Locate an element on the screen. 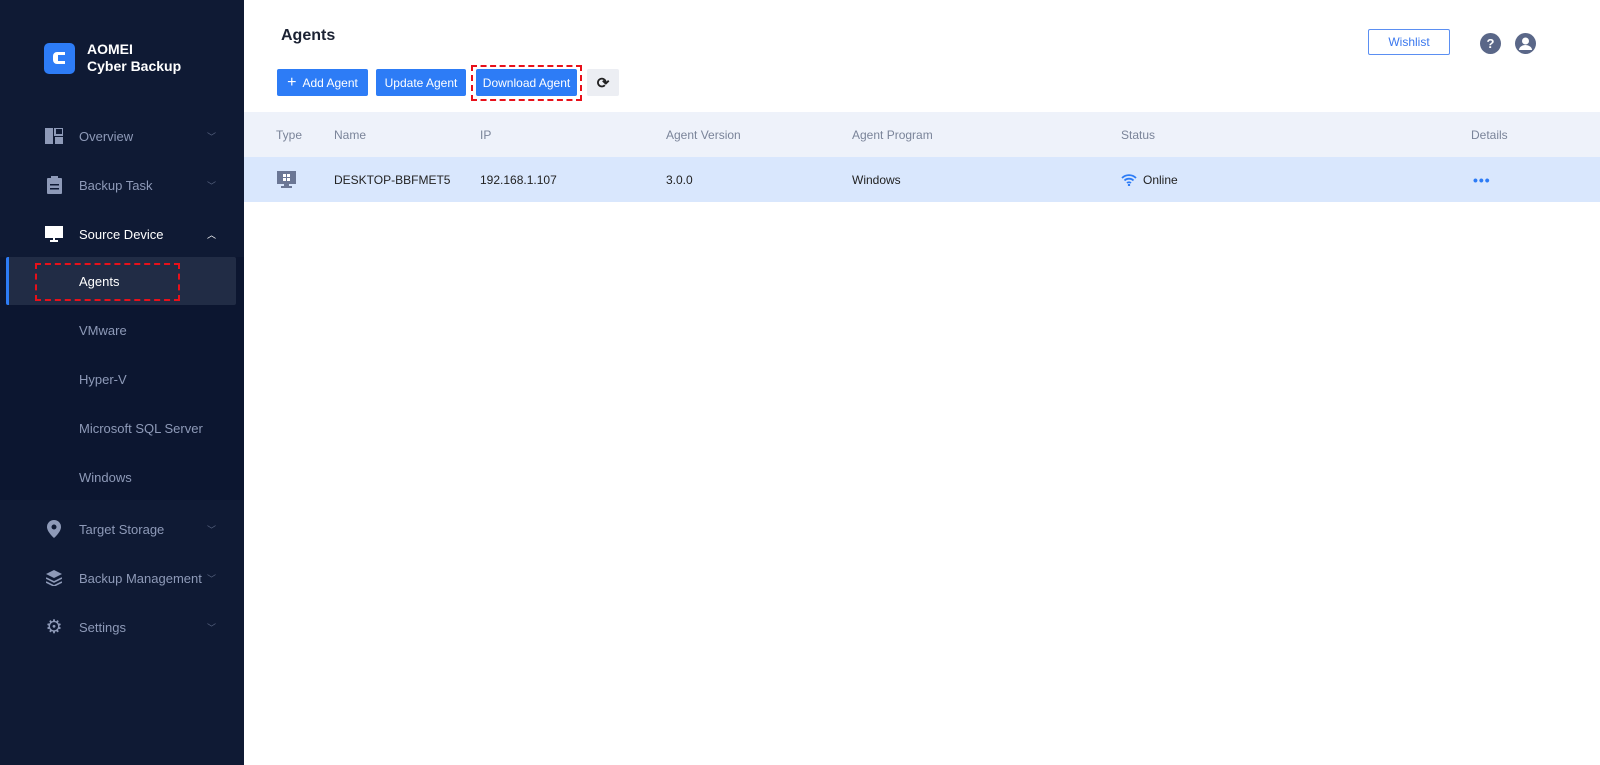  cell-program: Windows is located at coordinates (876, 179).